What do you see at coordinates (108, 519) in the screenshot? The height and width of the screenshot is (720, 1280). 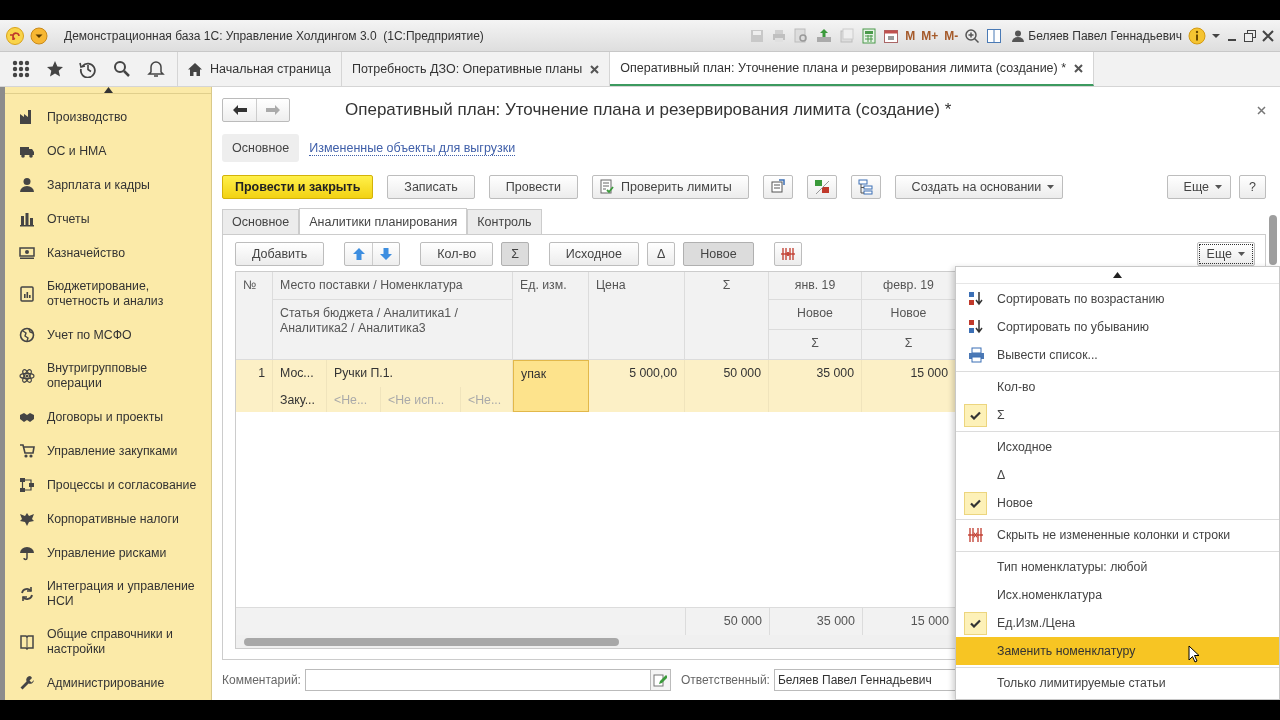 I see `sidebar-item: Корпоративные налоги` at bounding box center [108, 519].